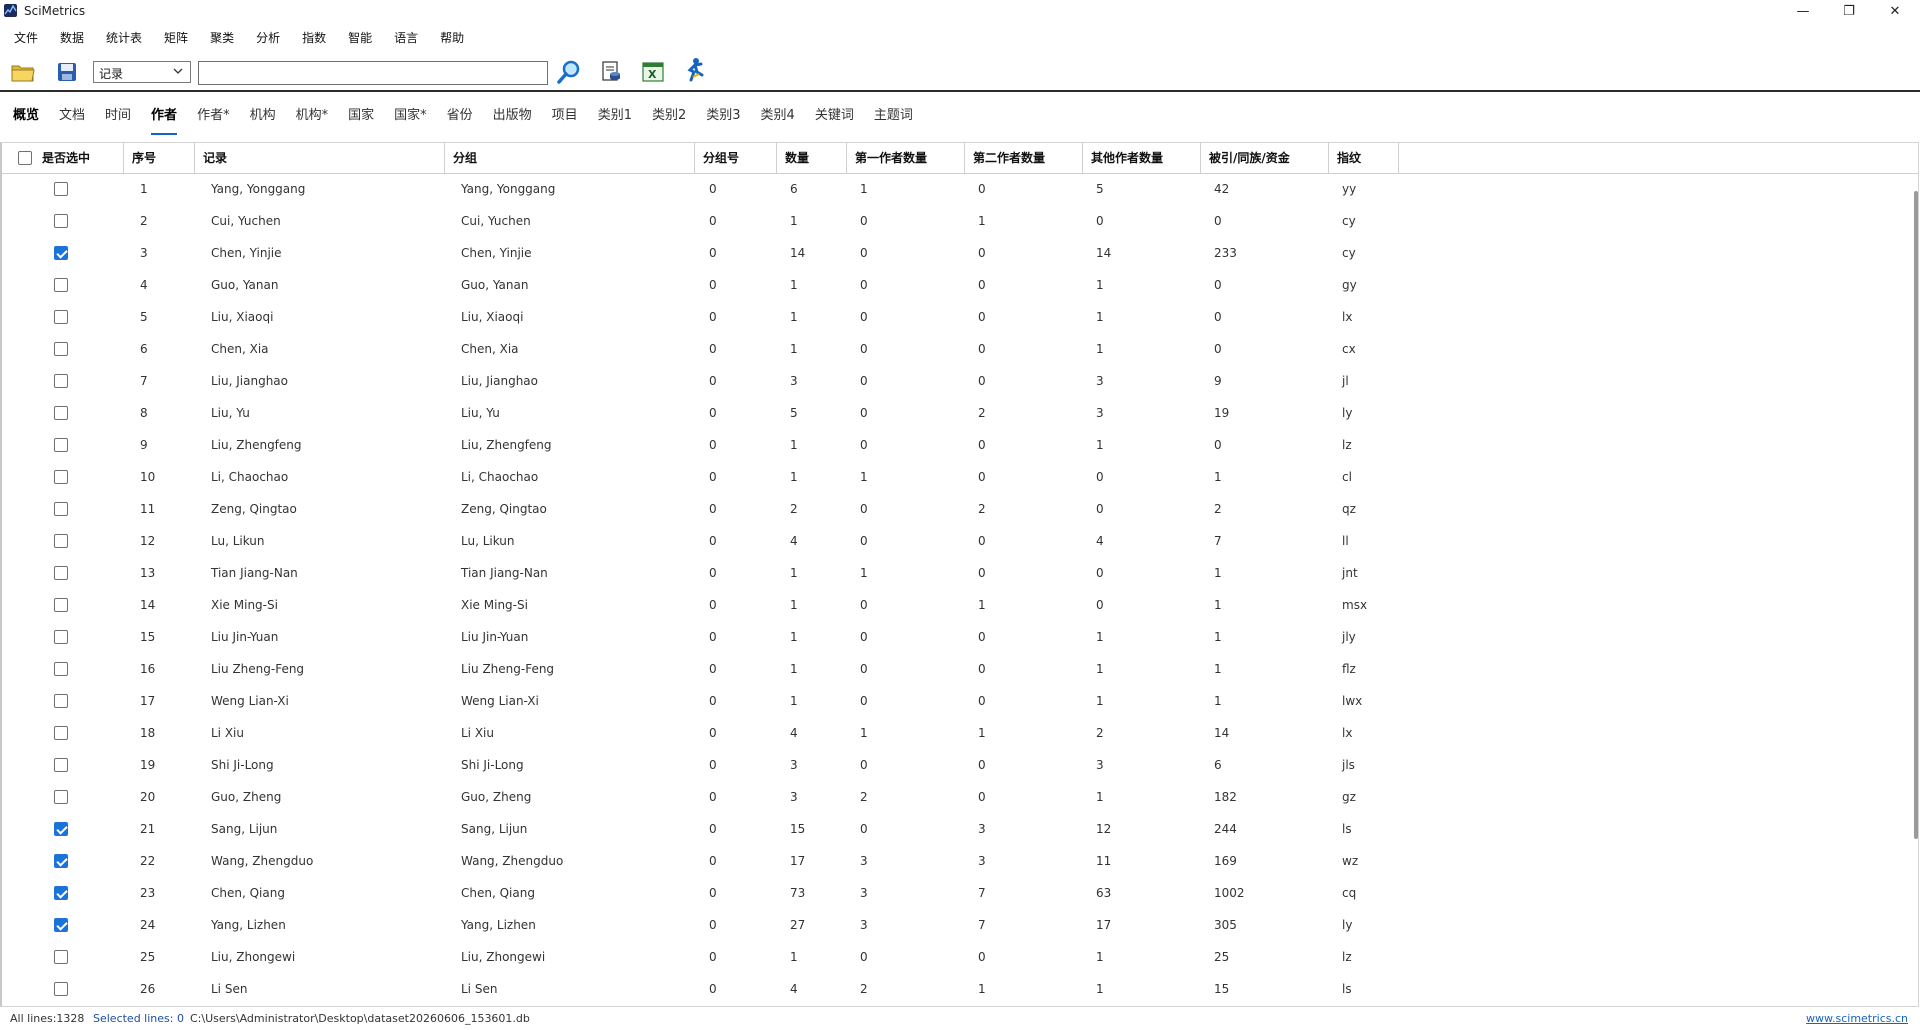 The image size is (1920, 1030). I want to click on column-header-count: 数量, so click(812, 158).